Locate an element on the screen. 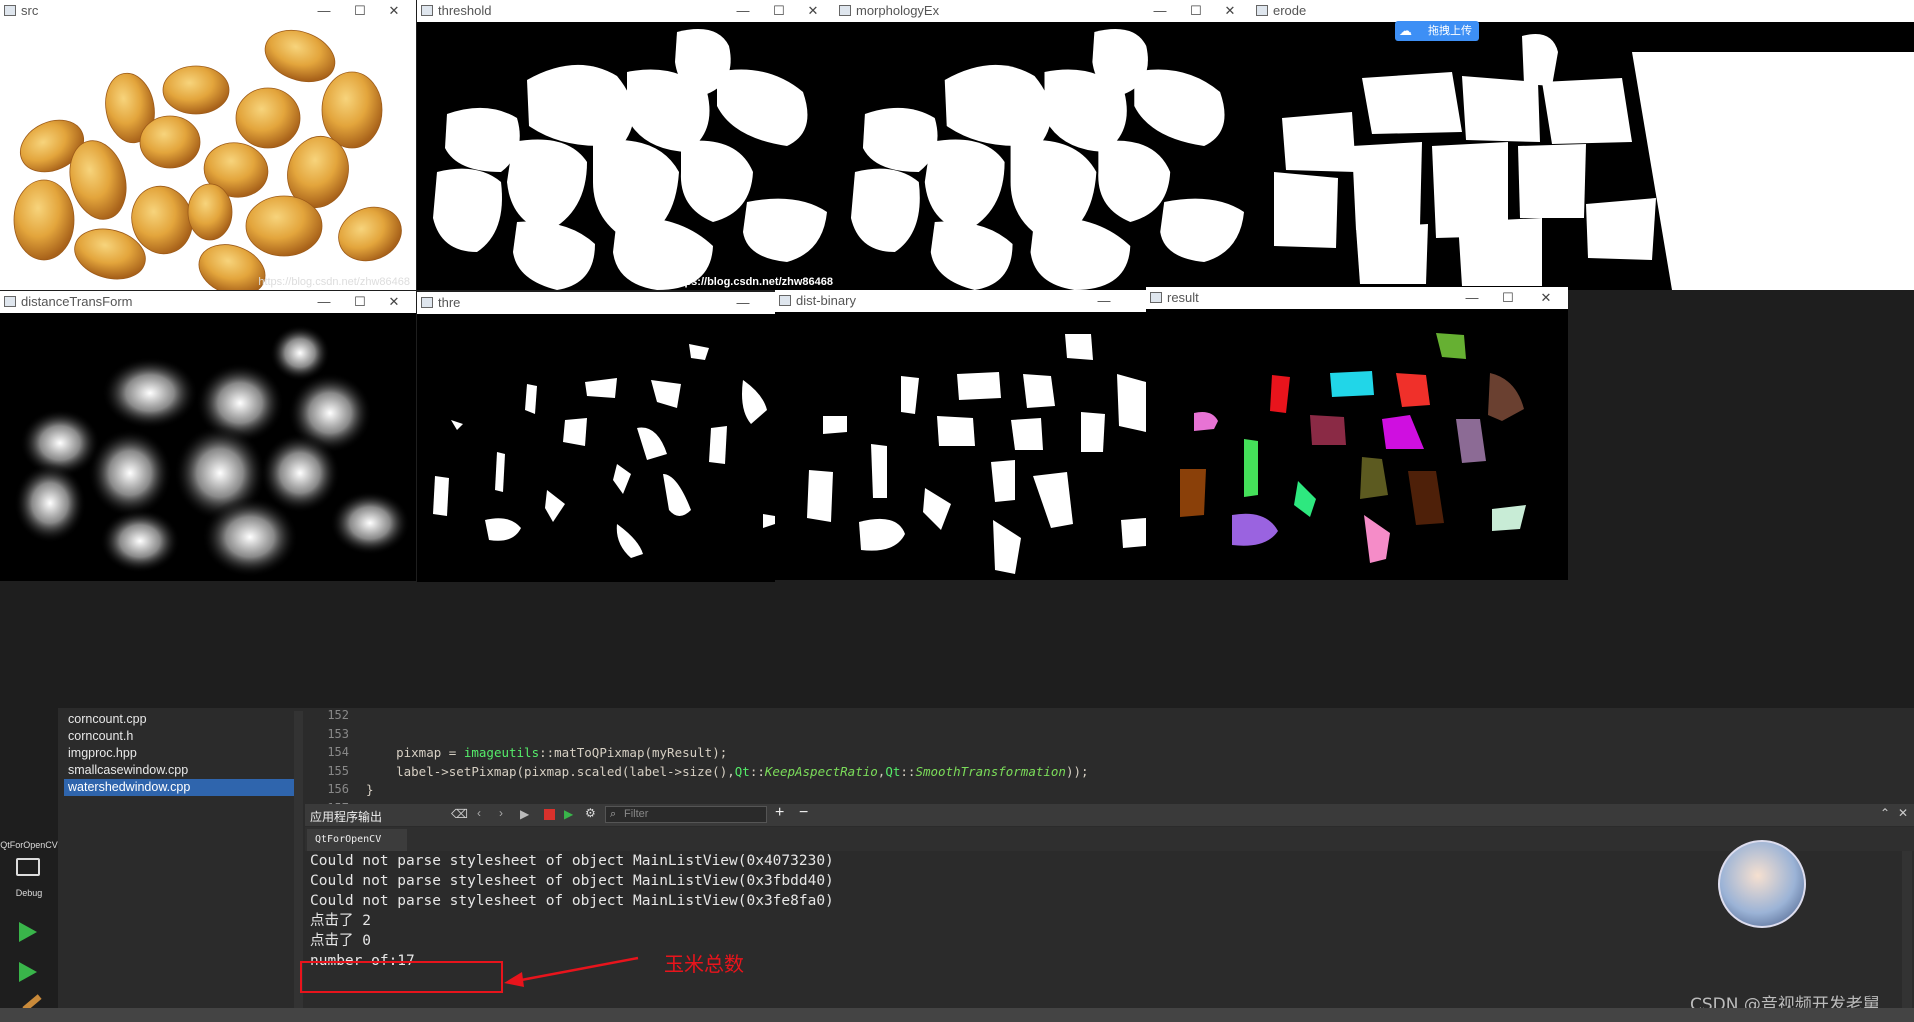 This screenshot has height=1022, width=1914. project-label: QtForOpenCV is located at coordinates (29, 845).